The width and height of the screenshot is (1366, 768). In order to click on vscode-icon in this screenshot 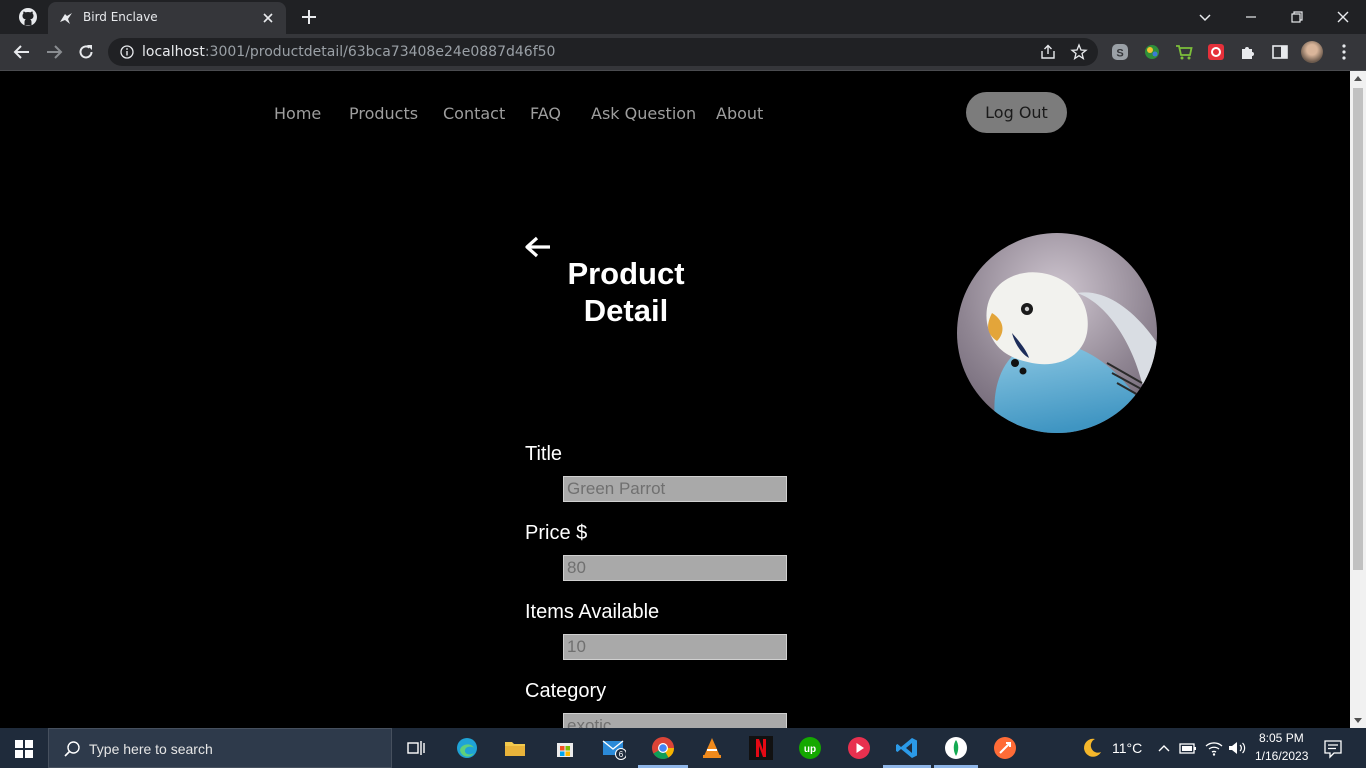, I will do `click(907, 748)`.